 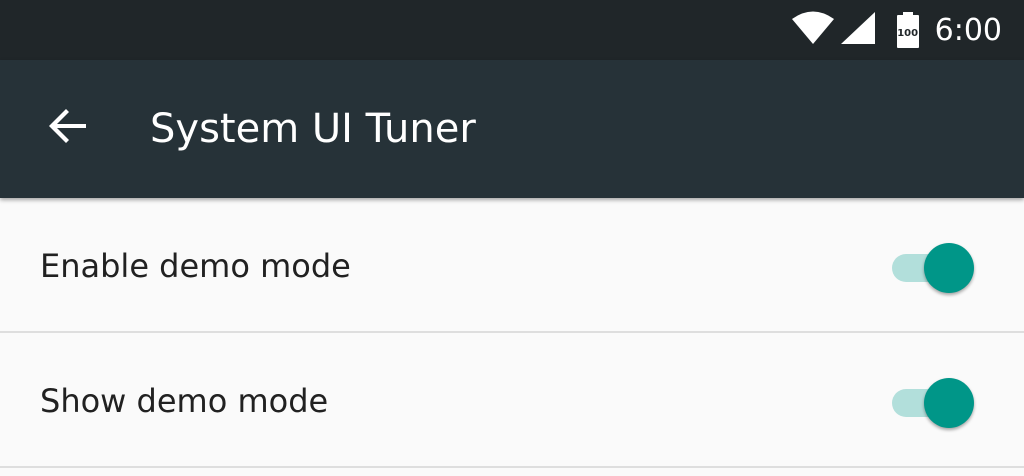 I want to click on page-title: System UI Tuner, so click(x=313, y=129).